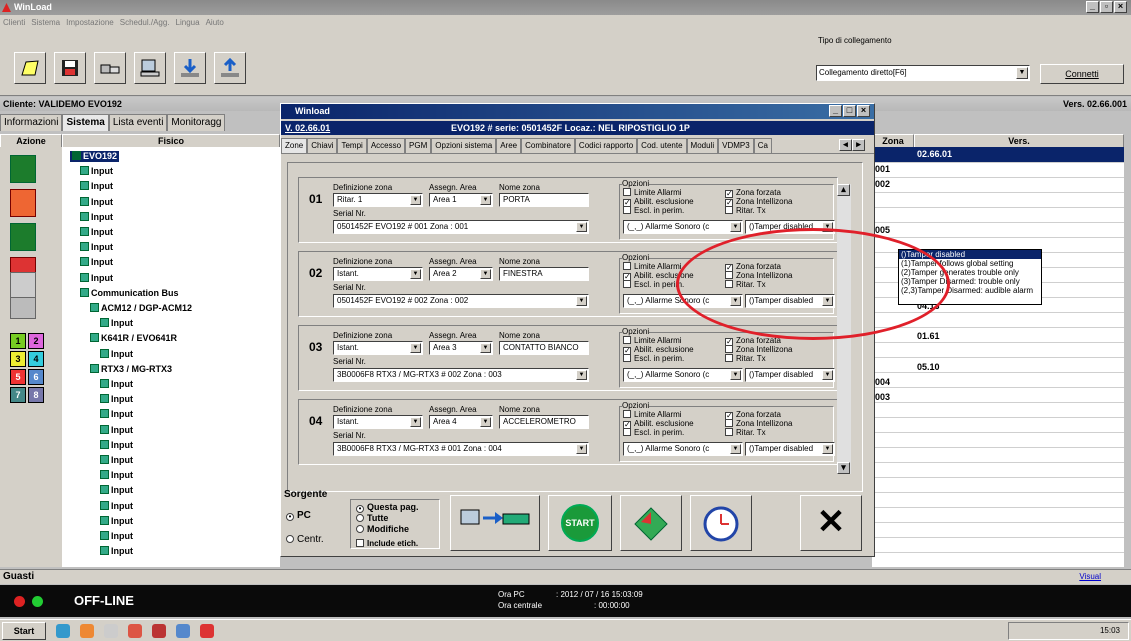 The image size is (1131, 641). What do you see at coordinates (509, 145) in the screenshot?
I see `dialog-tab: Aree` at bounding box center [509, 145].